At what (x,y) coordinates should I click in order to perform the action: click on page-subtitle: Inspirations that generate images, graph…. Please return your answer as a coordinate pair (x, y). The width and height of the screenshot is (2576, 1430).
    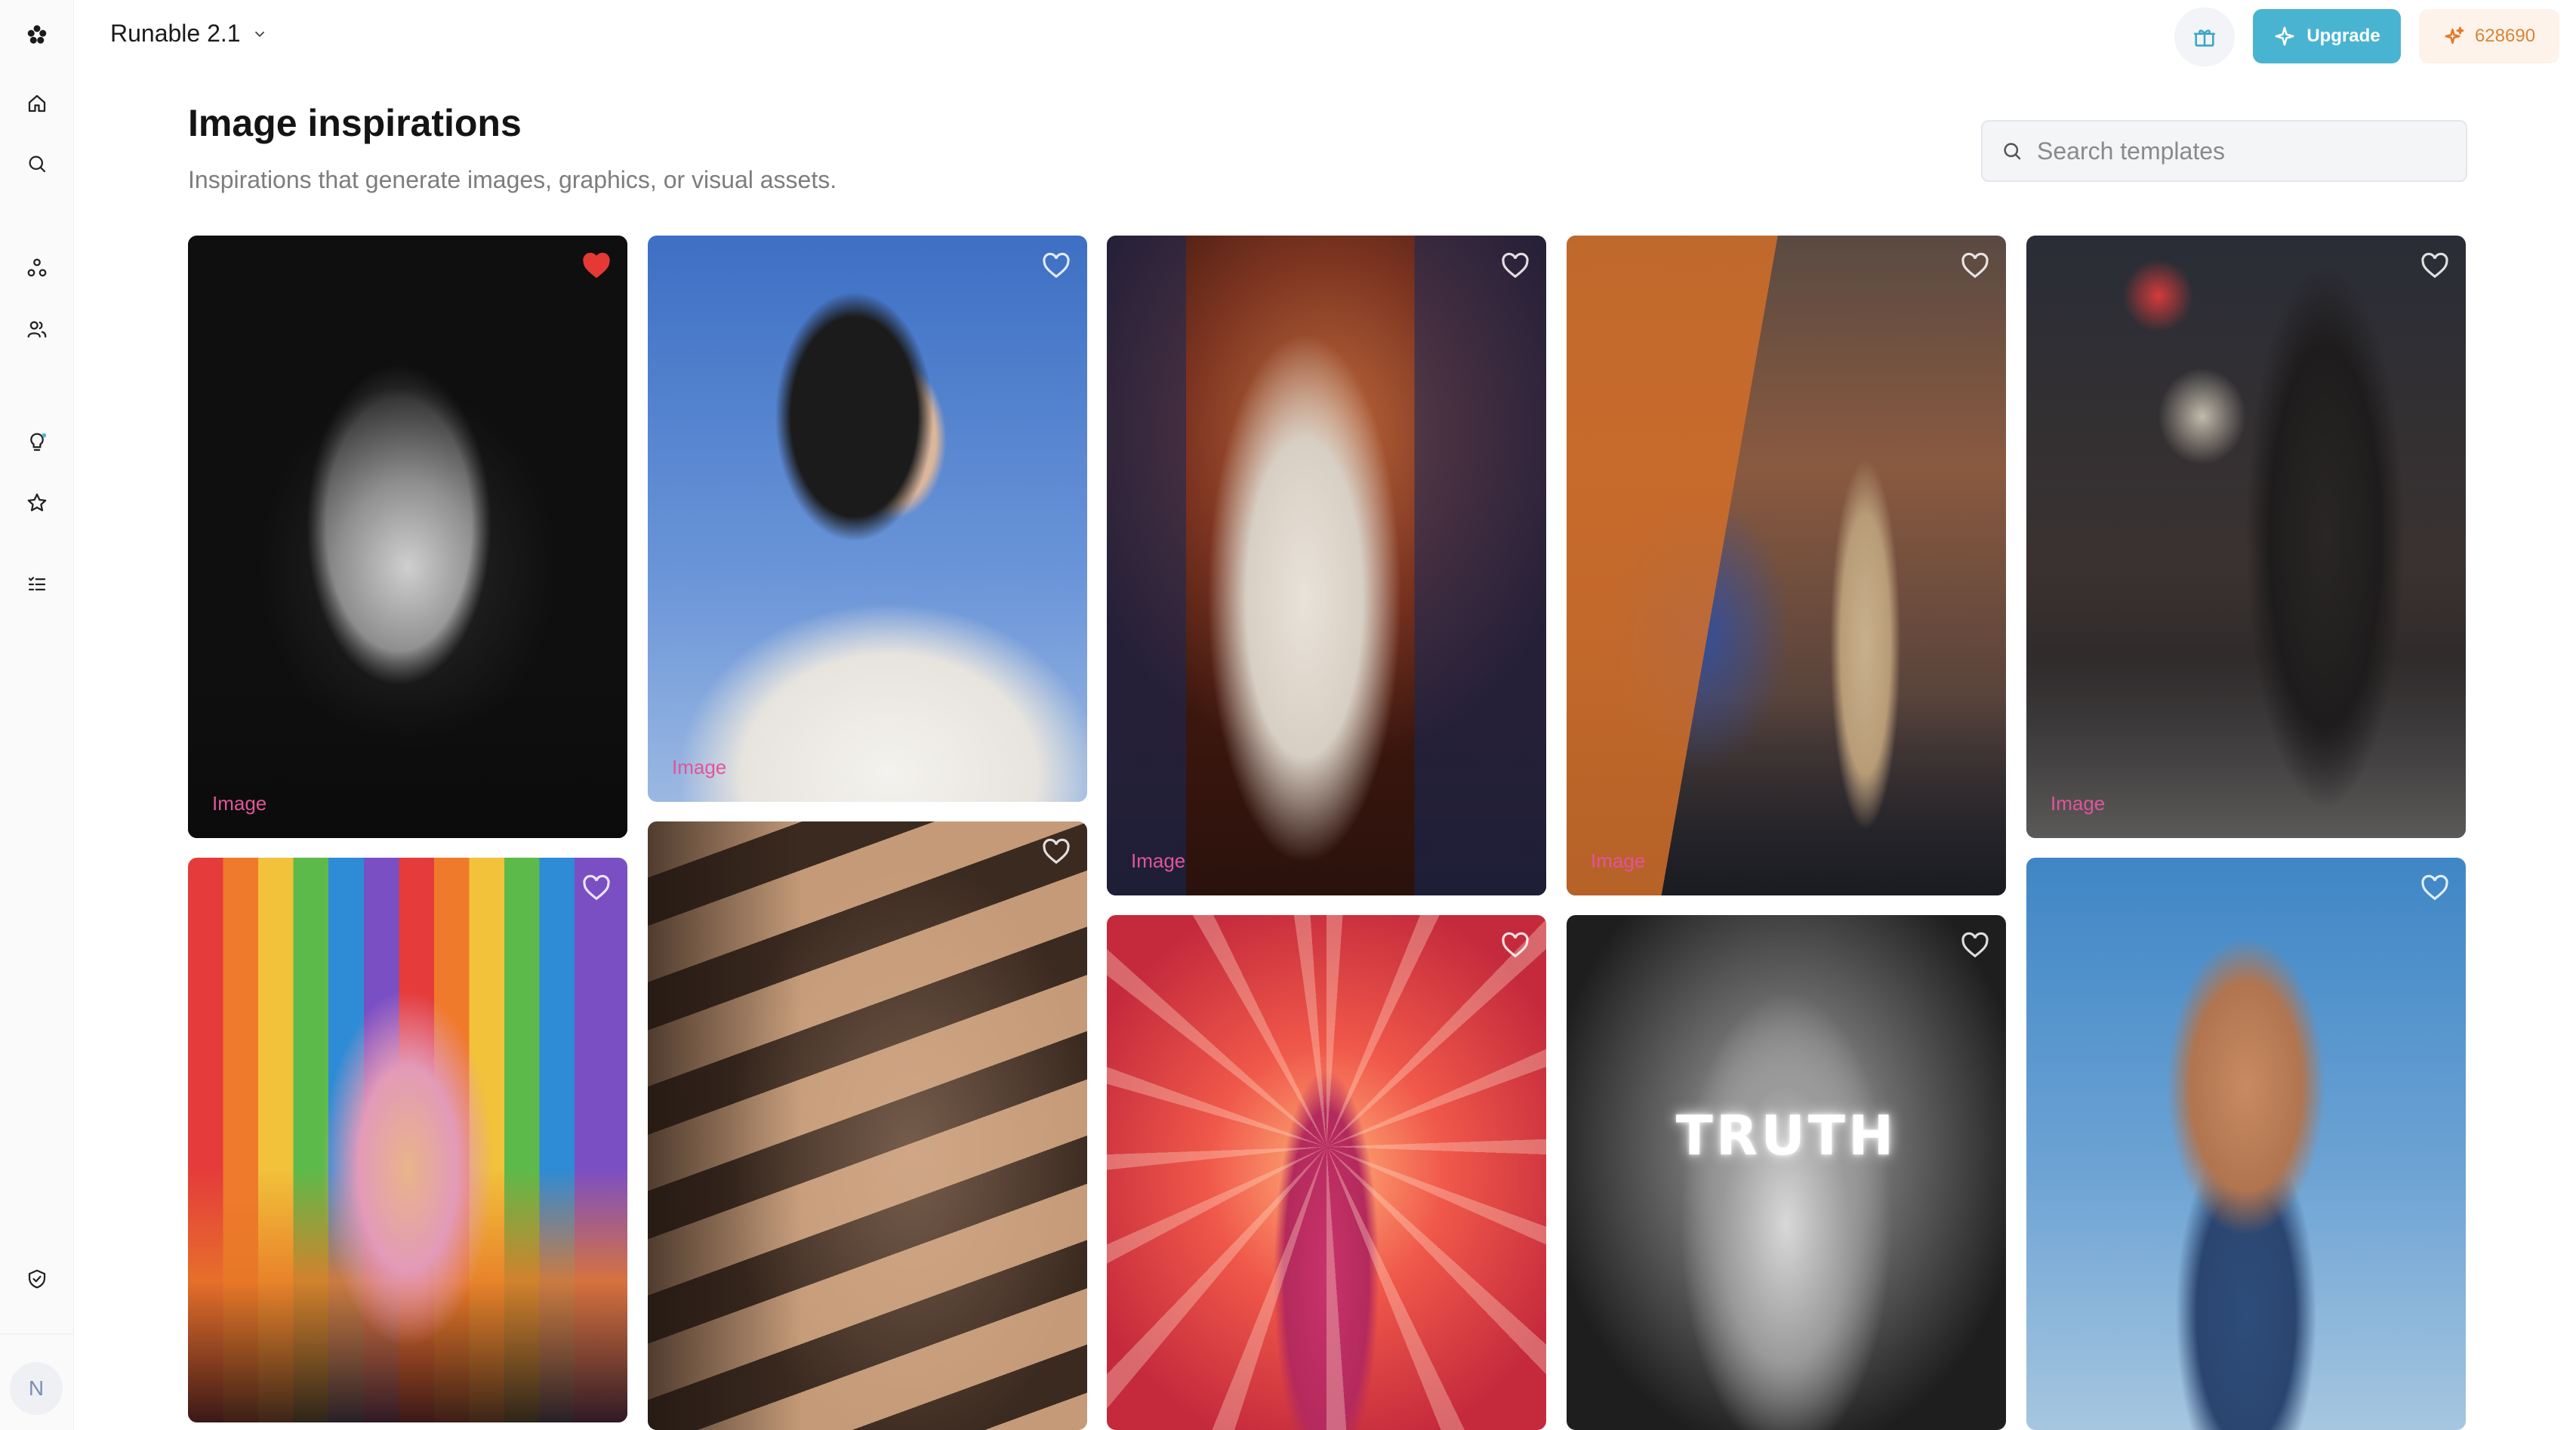
    Looking at the image, I should click on (512, 179).